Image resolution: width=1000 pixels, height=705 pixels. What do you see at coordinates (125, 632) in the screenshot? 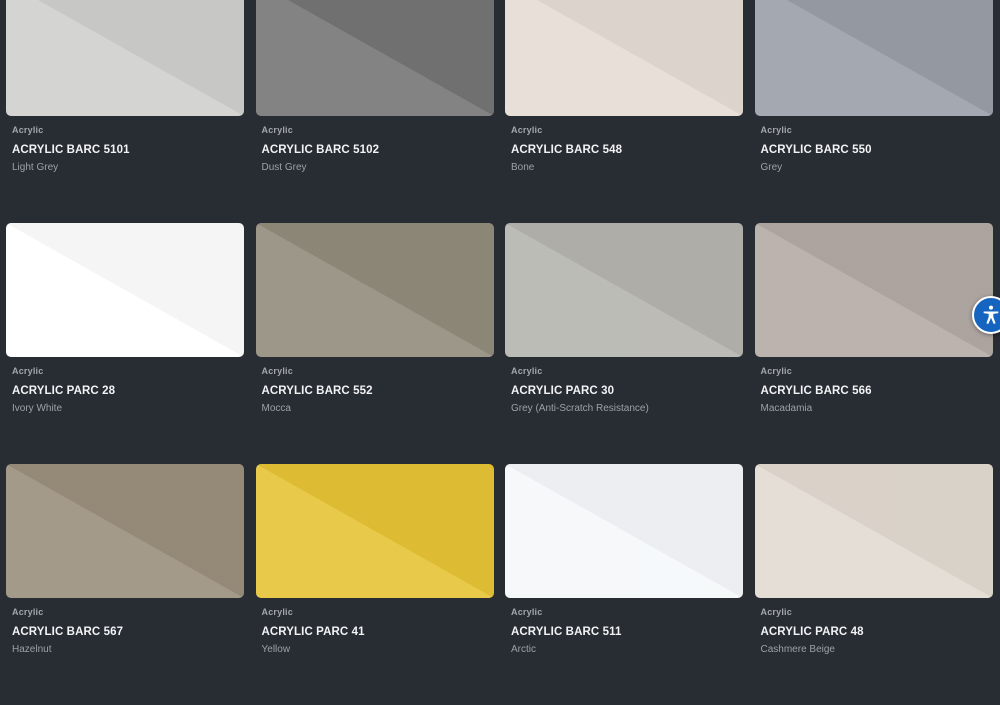
I see `product-code: ACRYLIC BARC 567` at bounding box center [125, 632].